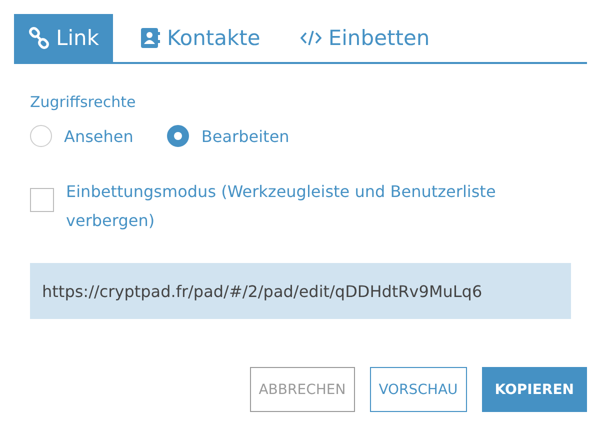  Describe the element at coordinates (83, 102) in the screenshot. I see `section-label: Zugriffsrechte` at that location.